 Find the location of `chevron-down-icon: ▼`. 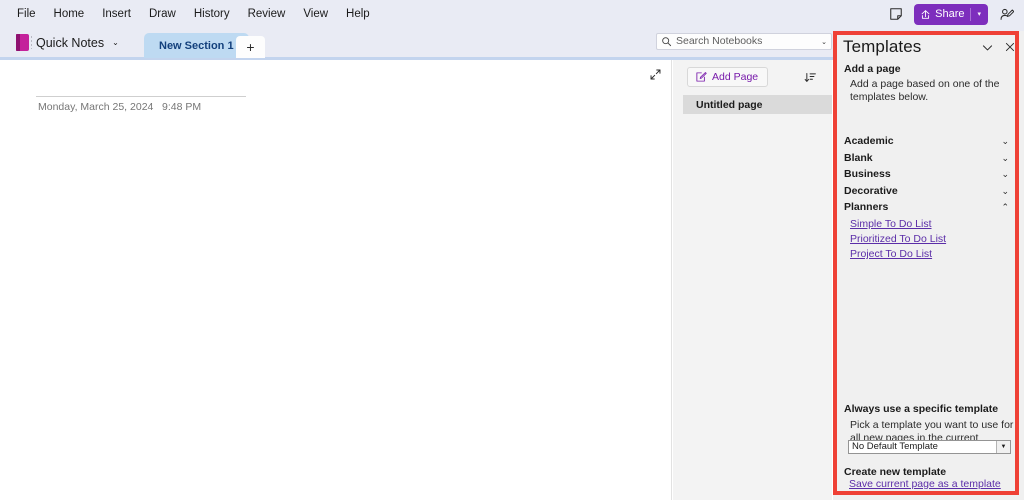

chevron-down-icon: ▼ is located at coordinates (1003, 447).